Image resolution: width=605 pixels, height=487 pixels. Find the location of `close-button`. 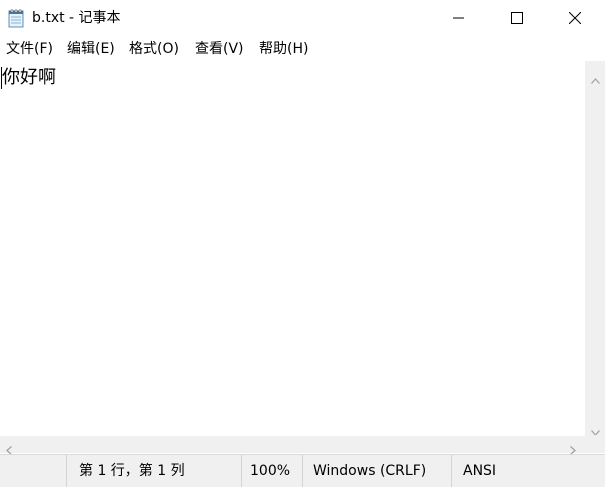

close-button is located at coordinates (575, 18).